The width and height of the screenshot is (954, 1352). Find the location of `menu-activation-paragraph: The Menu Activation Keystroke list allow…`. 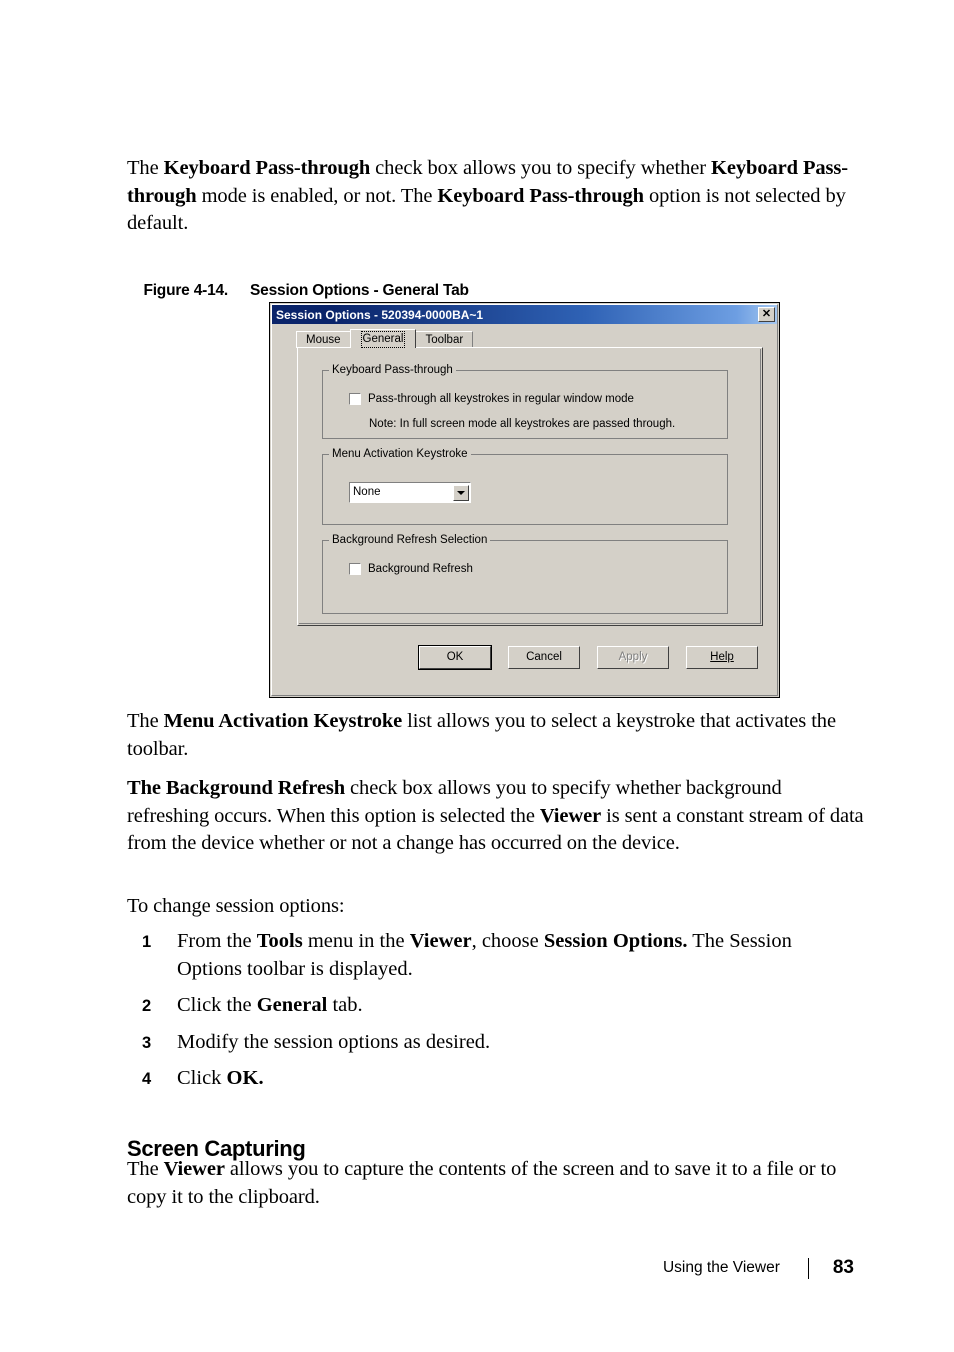

menu-activation-paragraph: The Menu Activation Keystroke list allow… is located at coordinates (481, 735).